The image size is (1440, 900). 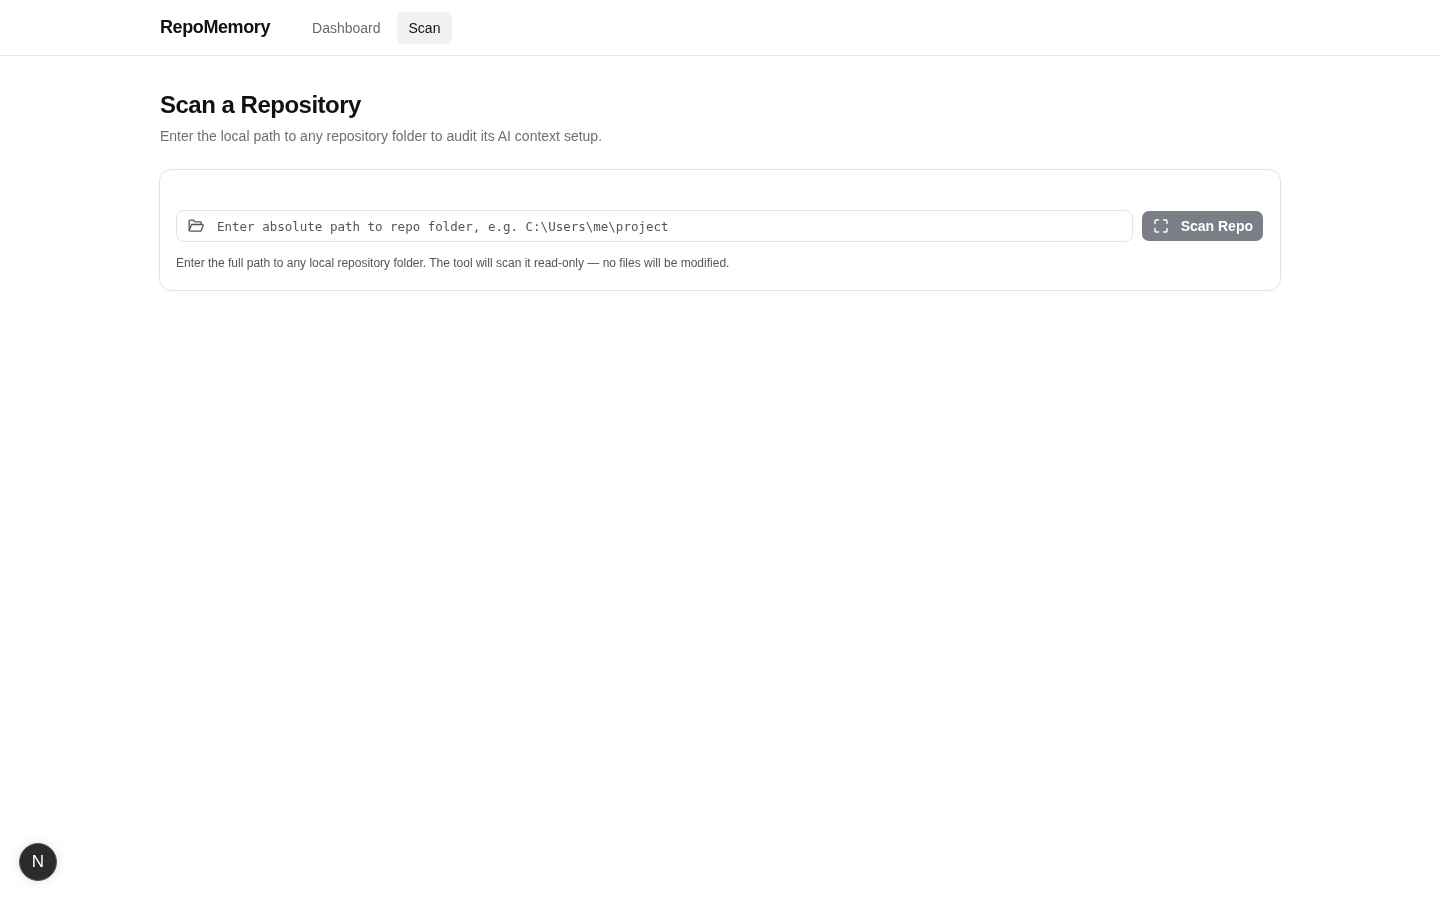 I want to click on scan-frame-icon, so click(x=1160, y=226).